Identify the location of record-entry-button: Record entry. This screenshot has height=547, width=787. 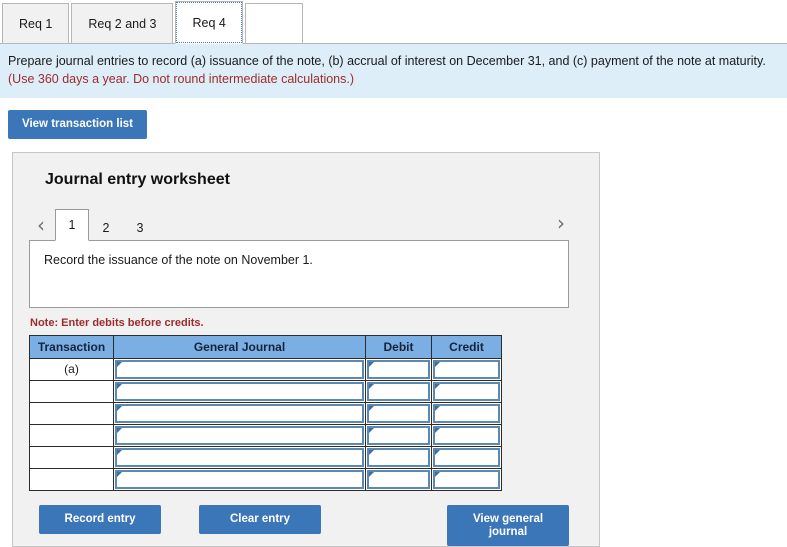
(100, 519).